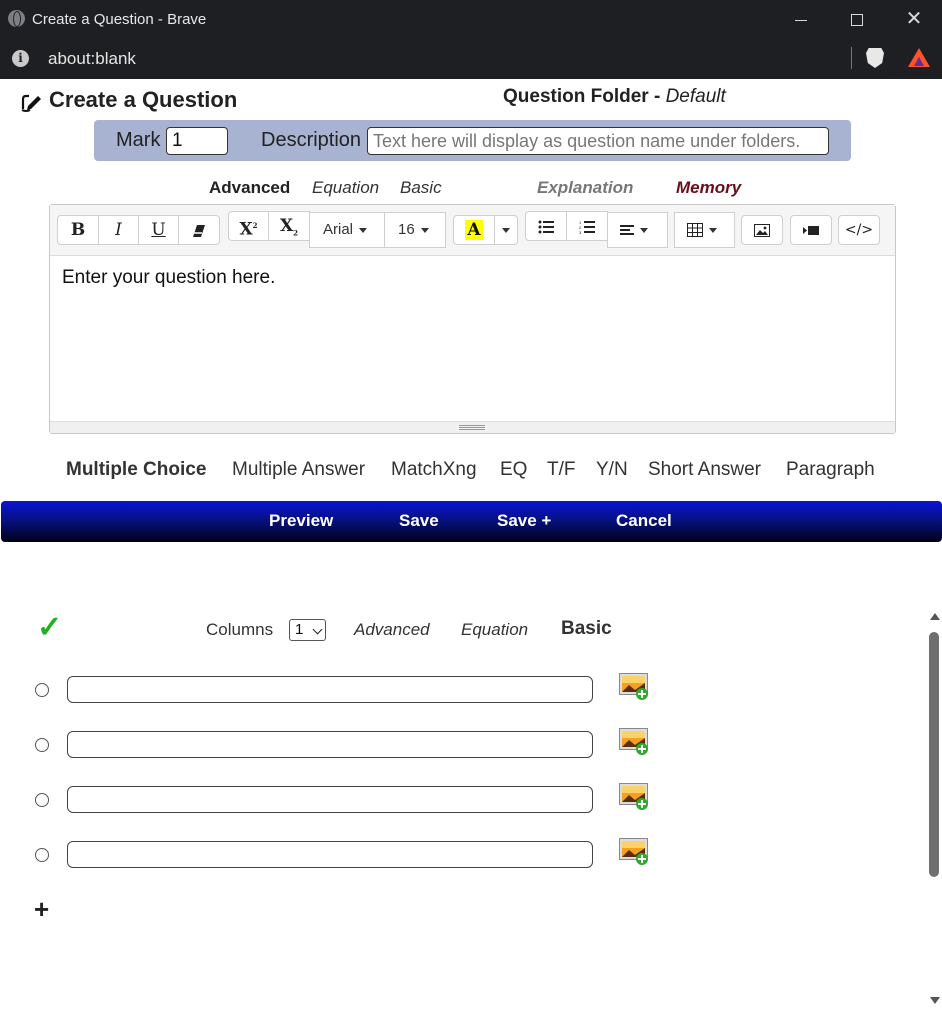 The image size is (942, 1012). I want to click on font-family-dropdown: Arial, so click(347, 230).